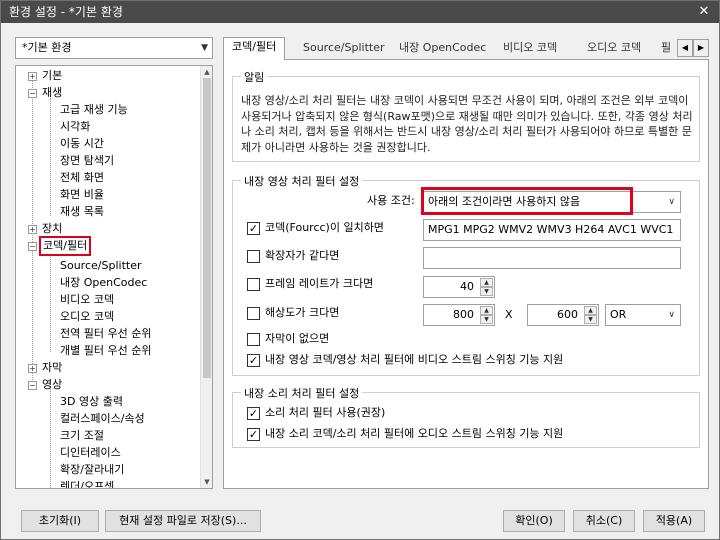 The image size is (720, 540). Describe the element at coordinates (105, 350) in the screenshot. I see `tree-item-individual-filter-priority: 개별 필터 우선 순위` at that location.